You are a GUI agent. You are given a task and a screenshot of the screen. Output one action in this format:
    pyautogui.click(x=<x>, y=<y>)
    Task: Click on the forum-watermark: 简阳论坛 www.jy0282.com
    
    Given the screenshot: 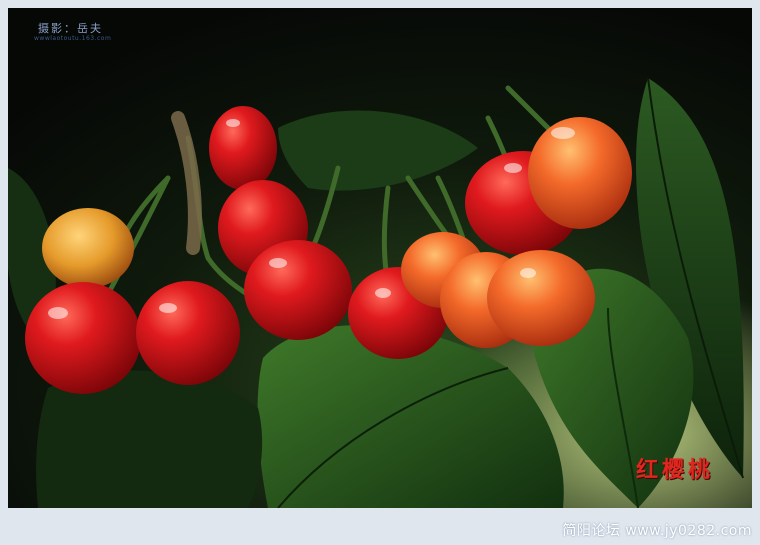 What is the action you would take?
    pyautogui.click(x=657, y=531)
    